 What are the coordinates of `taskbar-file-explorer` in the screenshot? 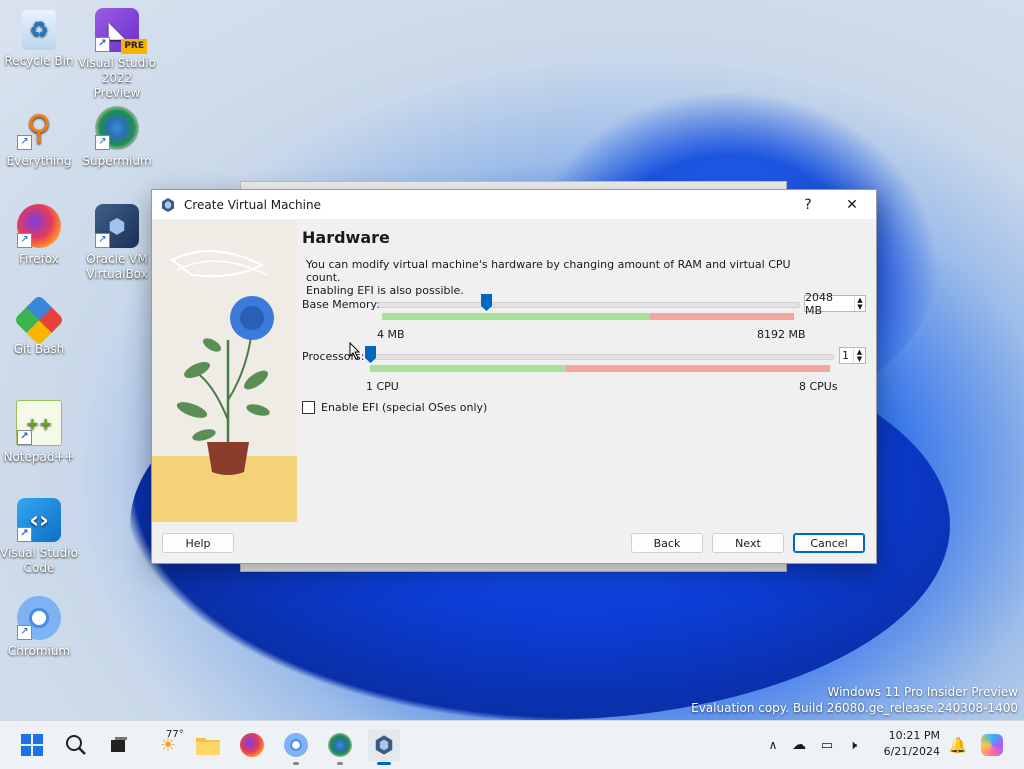 It's located at (208, 745).